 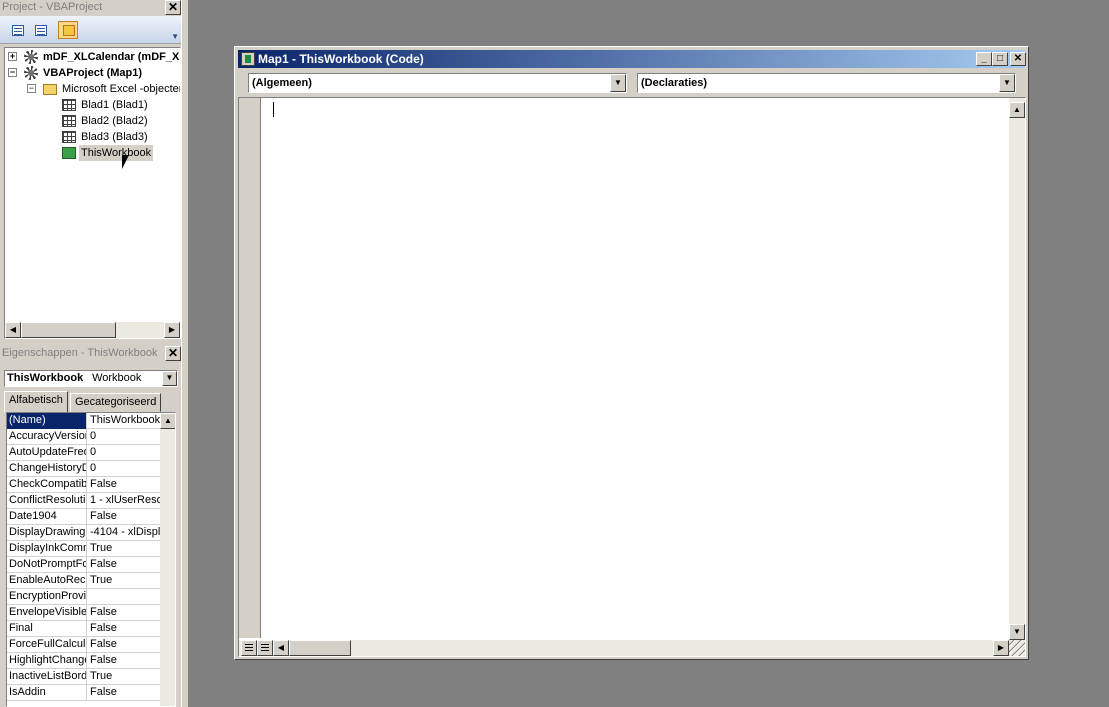 I want to click on properties-vertical-scrollbar: ▲, so click(x=167, y=559).